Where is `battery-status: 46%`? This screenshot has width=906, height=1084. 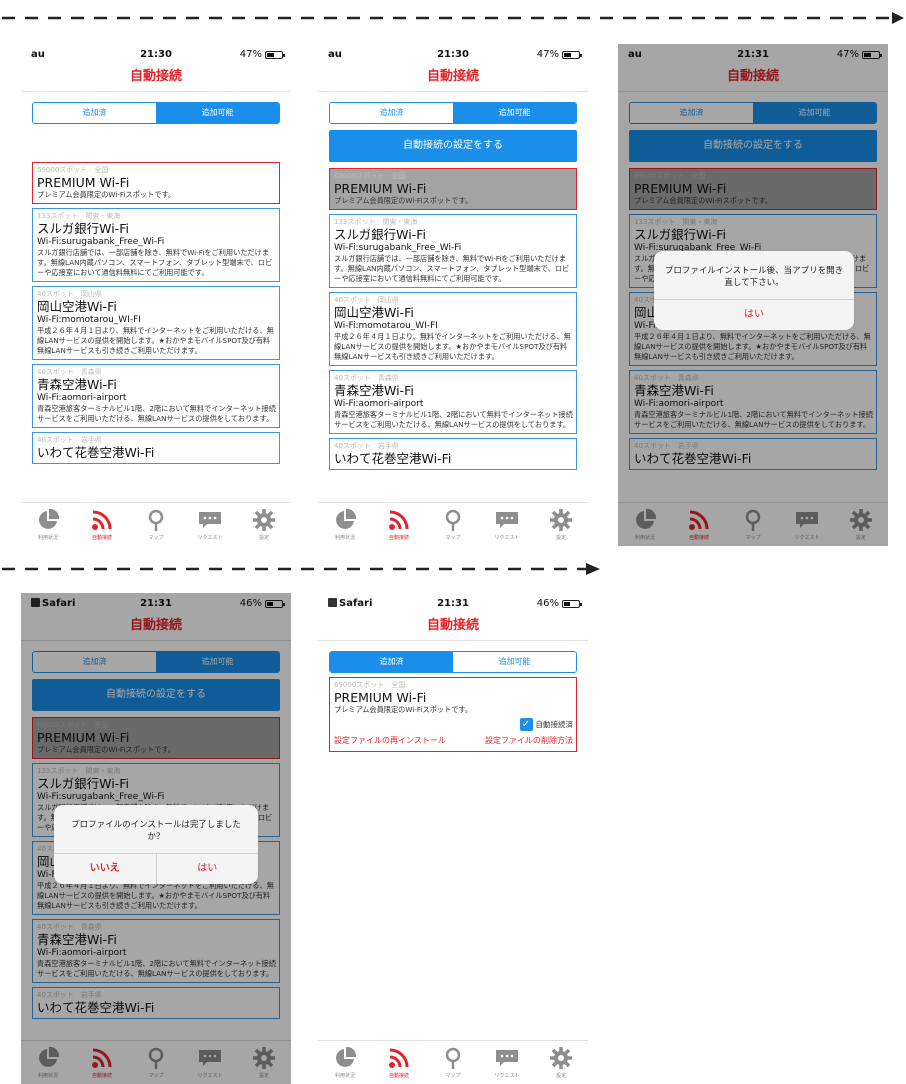 battery-status: 46% is located at coordinates (559, 603).